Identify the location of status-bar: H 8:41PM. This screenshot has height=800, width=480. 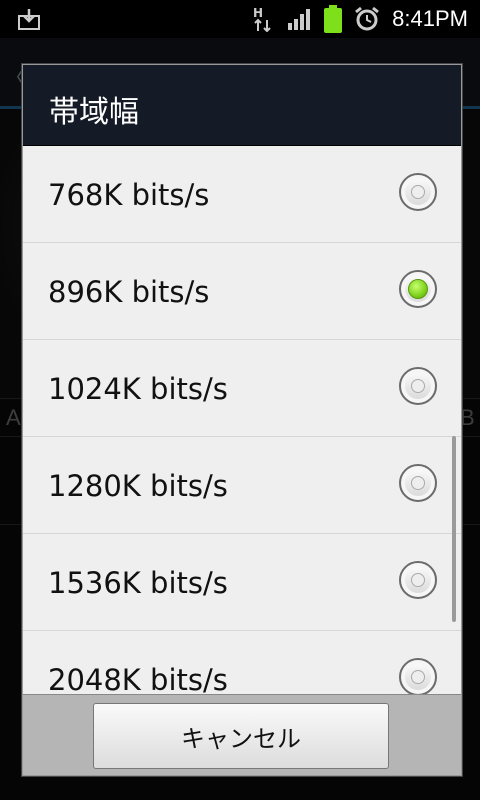
(240, 19).